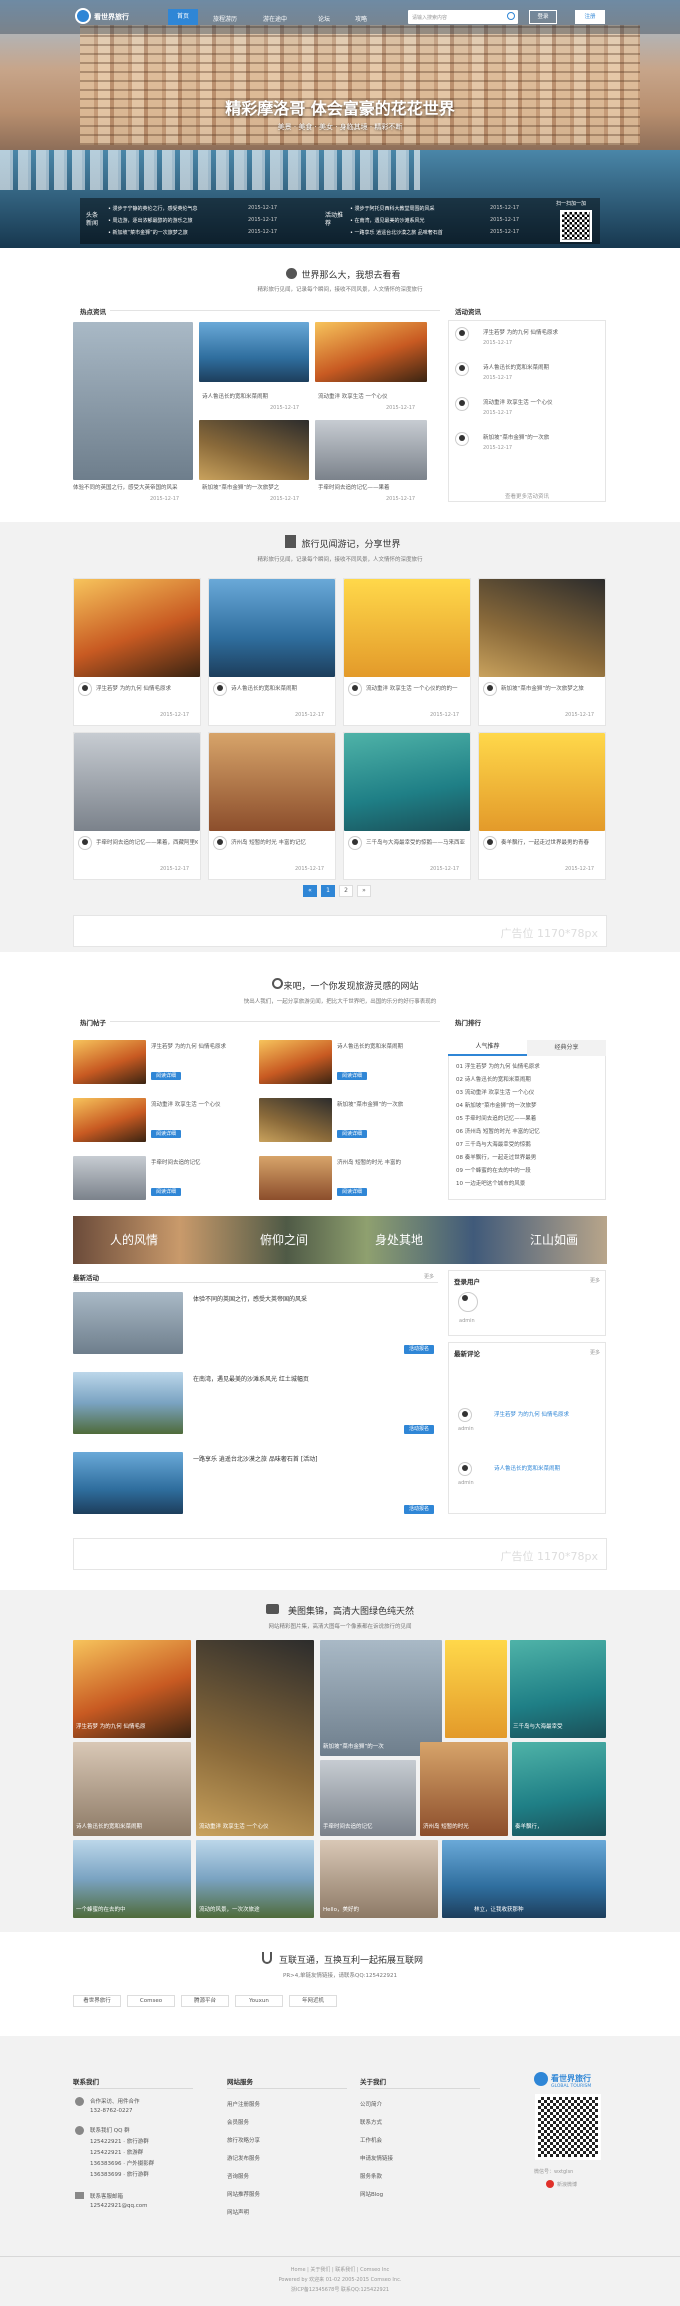 Image resolution: width=680 pixels, height=2306 pixels. What do you see at coordinates (133, 401) in the screenshot?
I see `big-photo` at bounding box center [133, 401].